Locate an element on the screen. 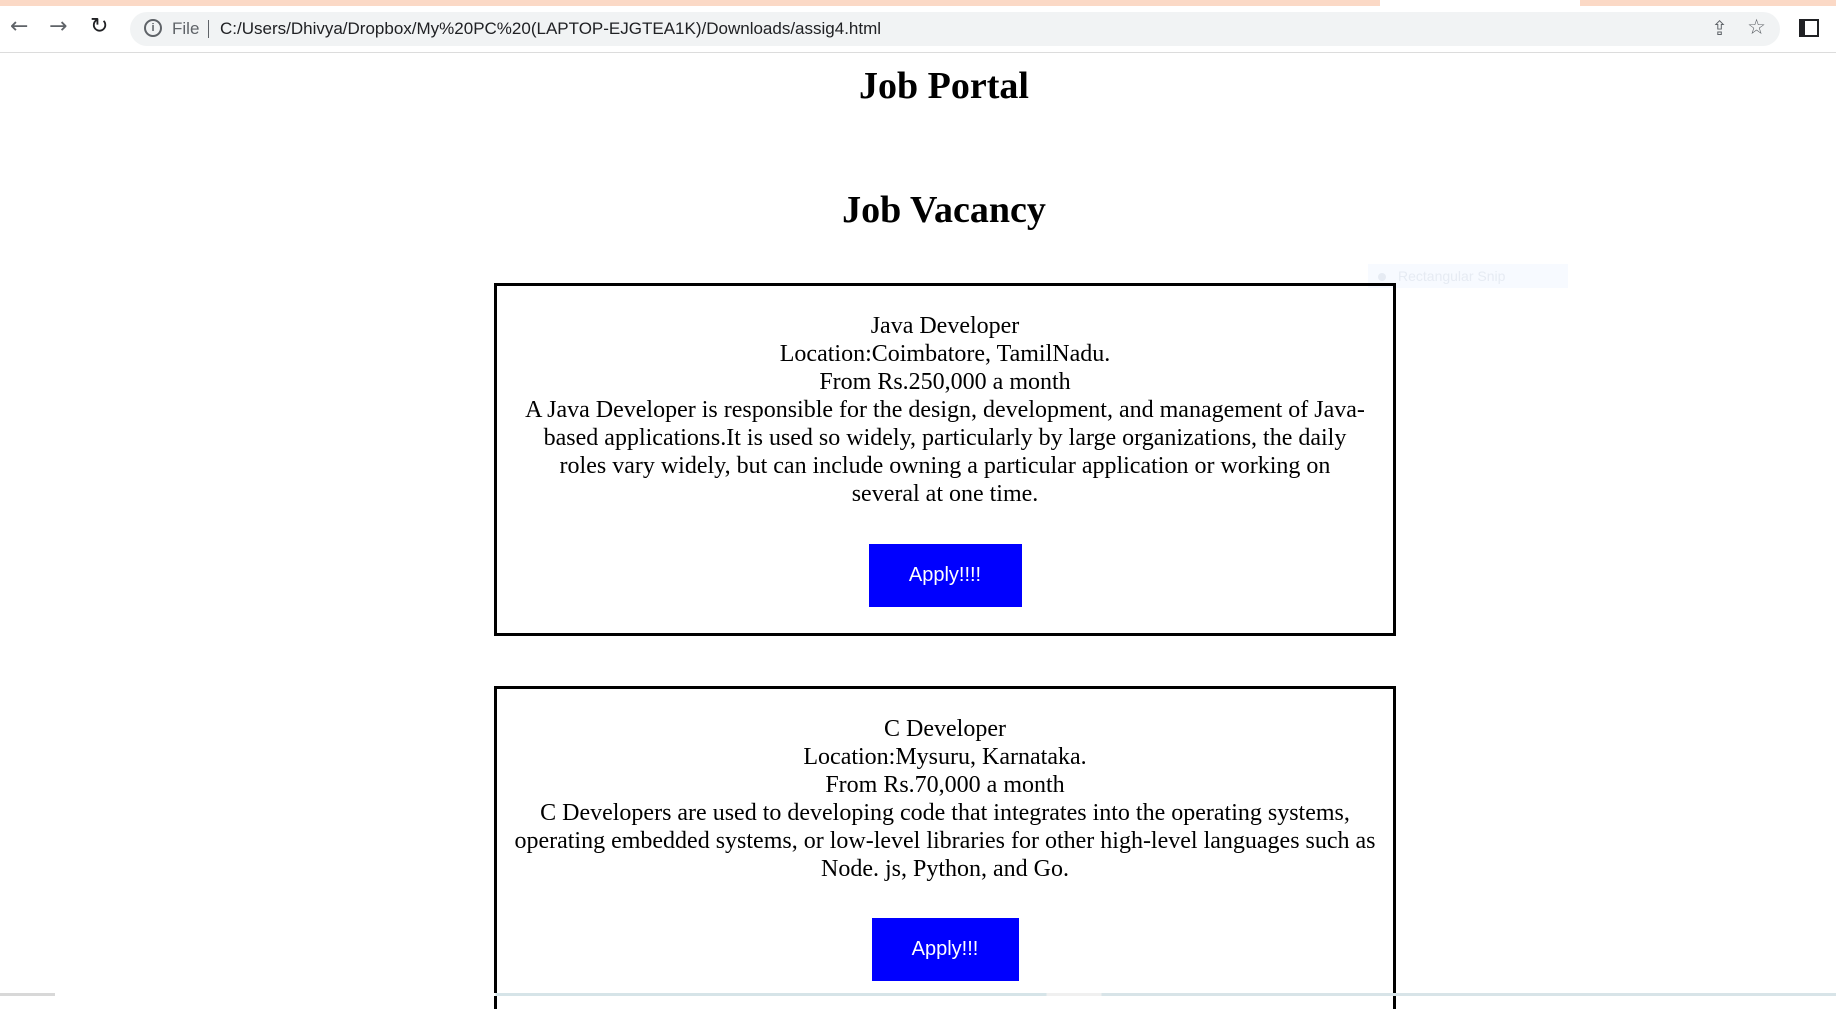  job-salary: From Rs.250,000 a month is located at coordinates (945, 382).